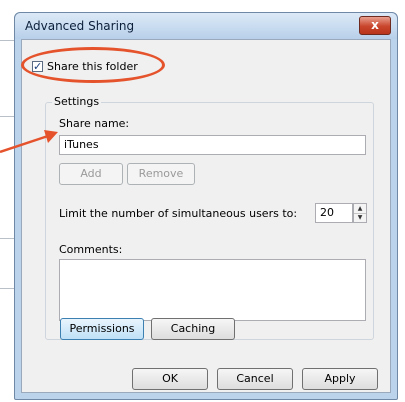  What do you see at coordinates (24, 144) in the screenshot?
I see `annotation-arrow-line` at bounding box center [24, 144].